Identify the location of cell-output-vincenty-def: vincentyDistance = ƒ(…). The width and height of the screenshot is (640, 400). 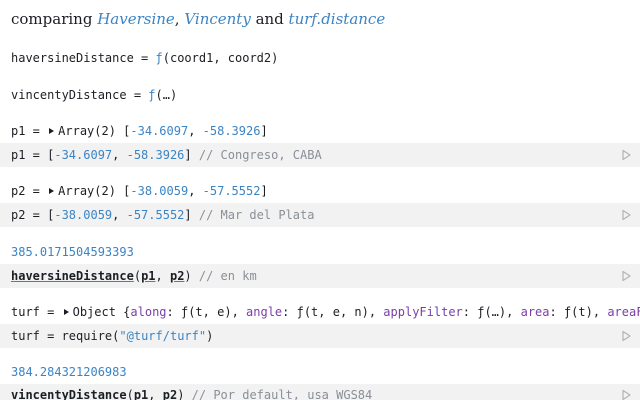
(320, 95).